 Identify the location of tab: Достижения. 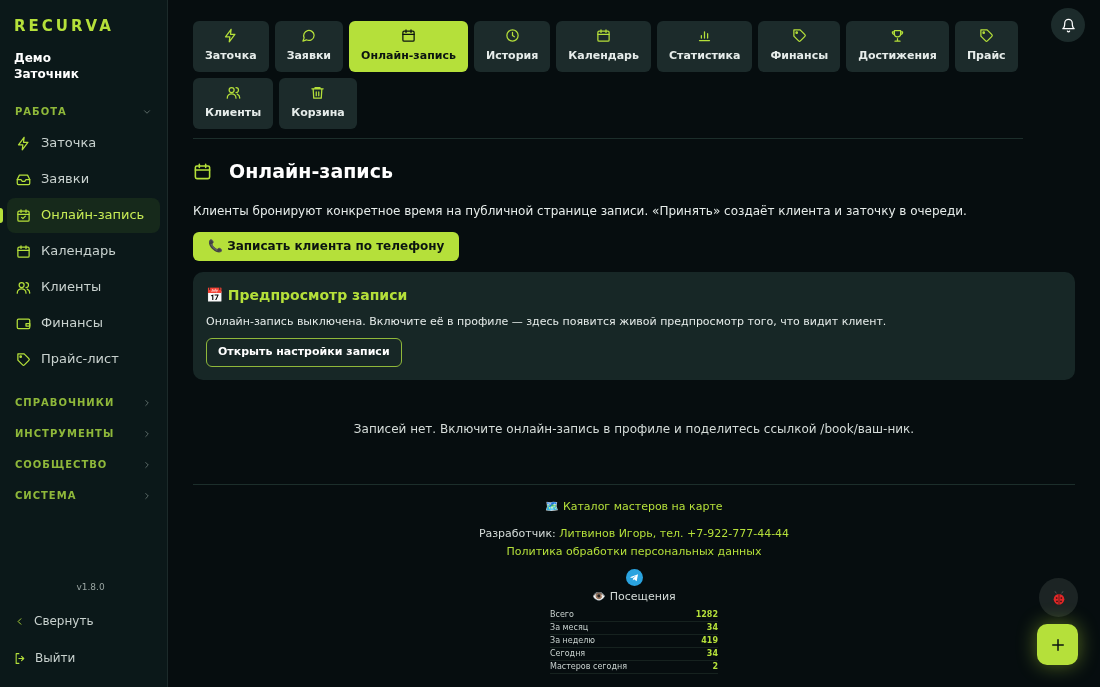
(897, 46).